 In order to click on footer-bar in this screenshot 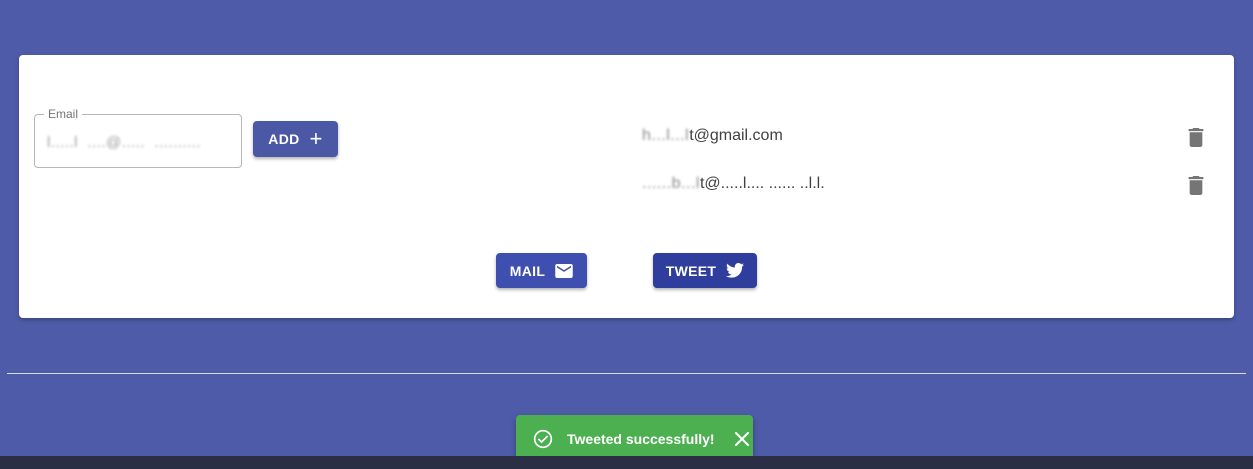, I will do `click(626, 462)`.